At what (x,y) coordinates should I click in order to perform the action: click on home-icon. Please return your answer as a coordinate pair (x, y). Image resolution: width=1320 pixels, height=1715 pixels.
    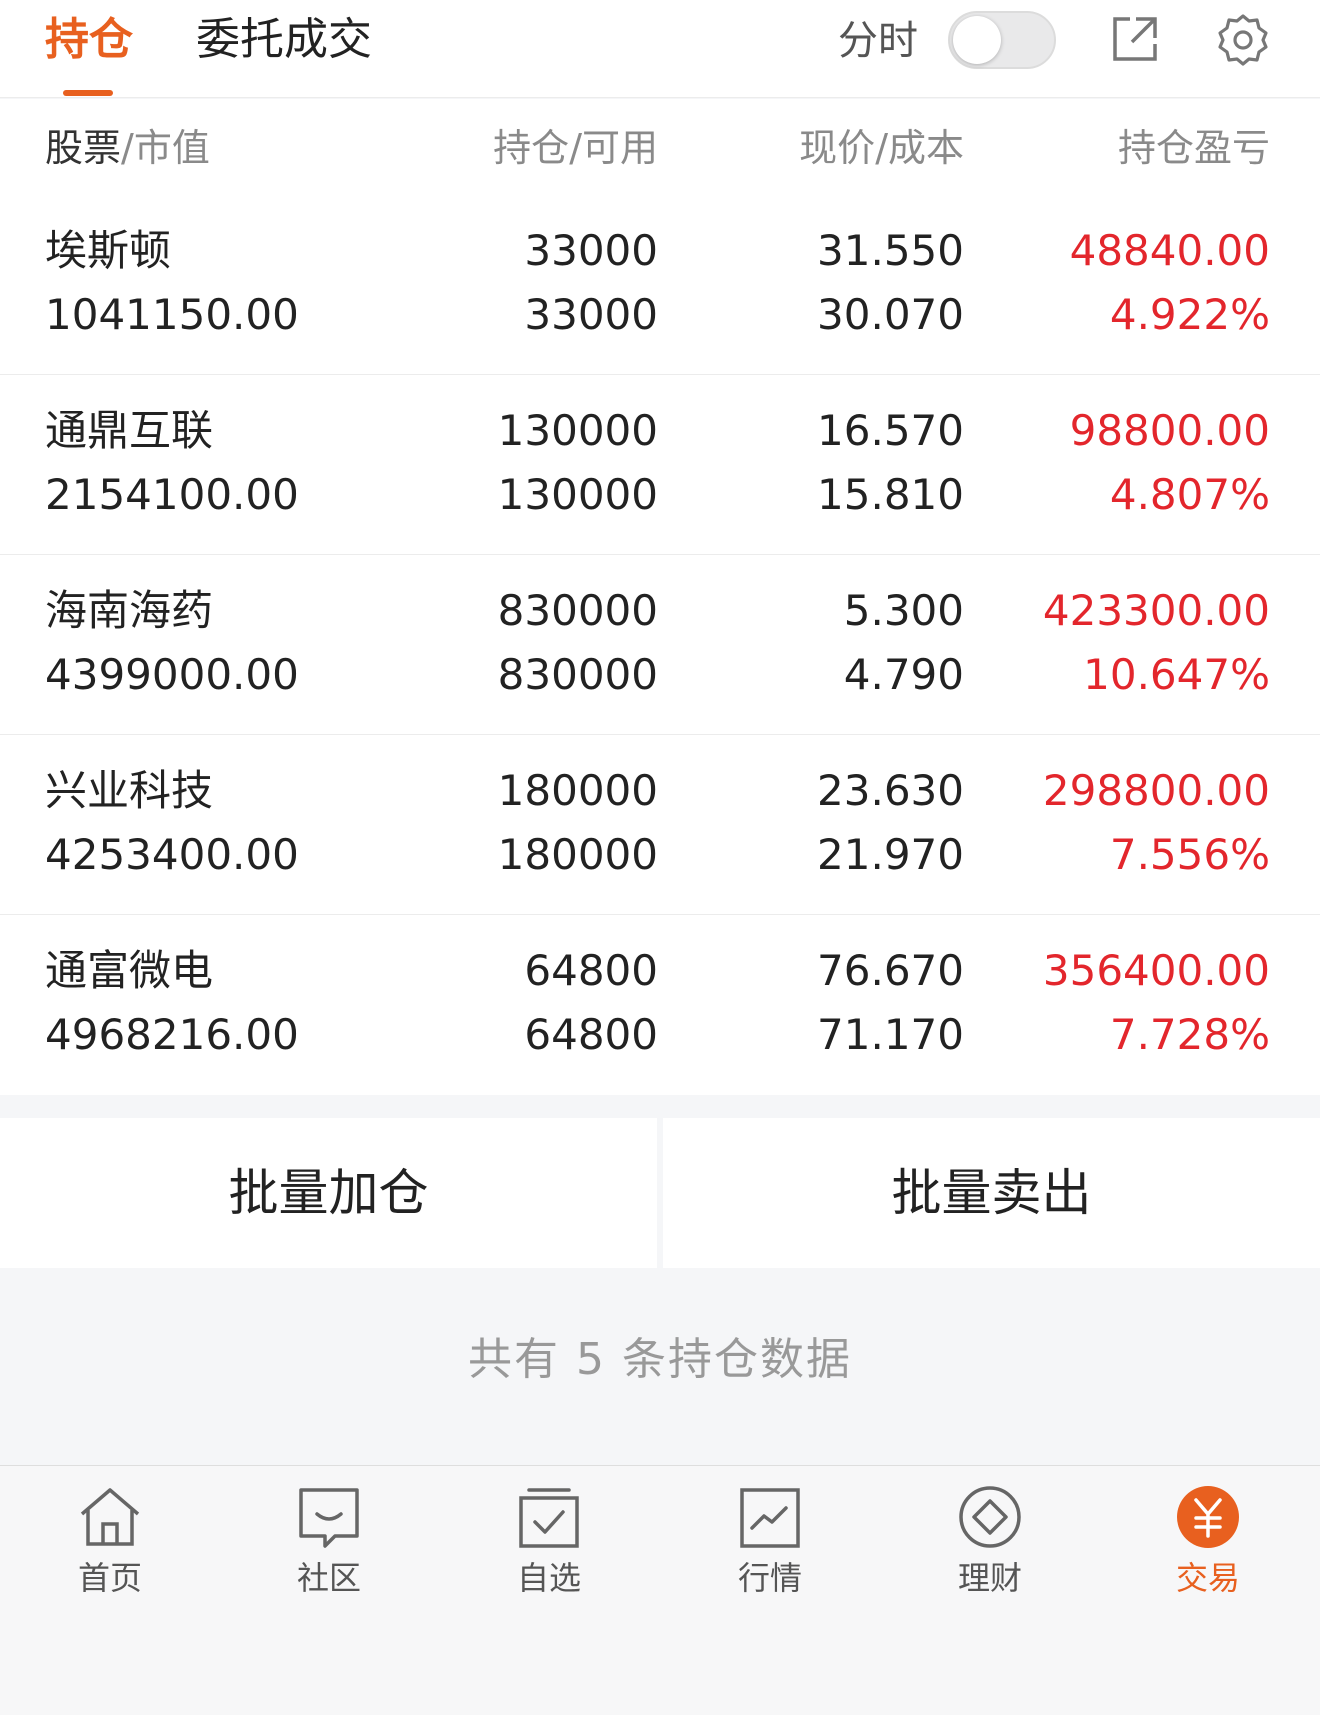
    Looking at the image, I should click on (110, 1517).